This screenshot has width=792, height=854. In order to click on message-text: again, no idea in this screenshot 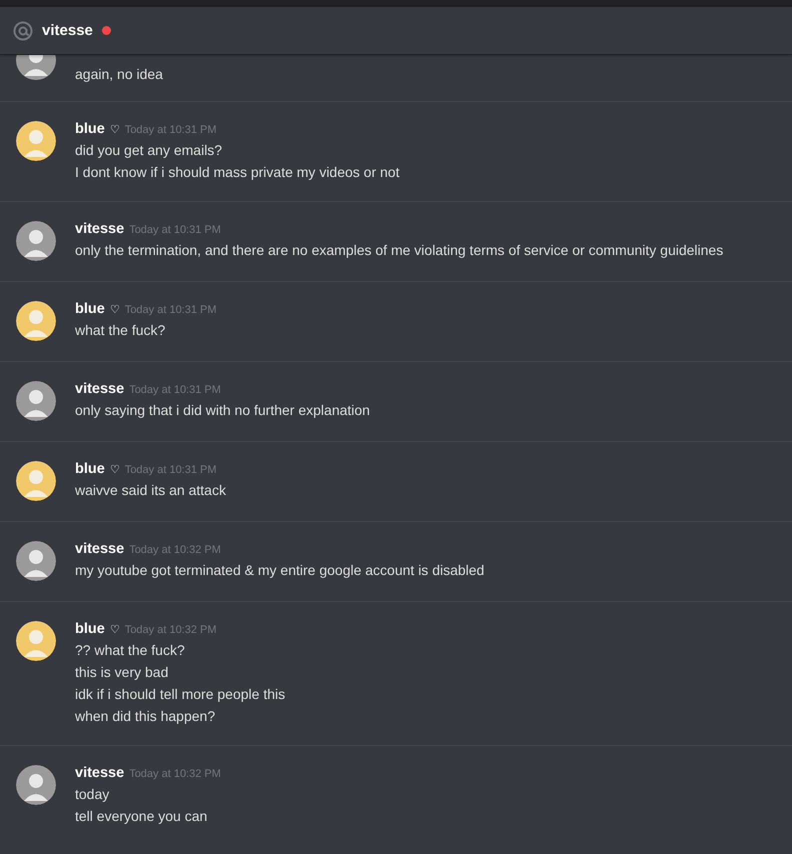, I will do `click(119, 74)`.